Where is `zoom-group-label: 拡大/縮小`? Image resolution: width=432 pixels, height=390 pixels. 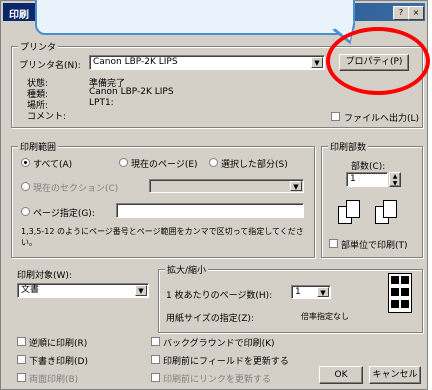 zoom-group-label: 拡大/縮小 is located at coordinates (187, 269).